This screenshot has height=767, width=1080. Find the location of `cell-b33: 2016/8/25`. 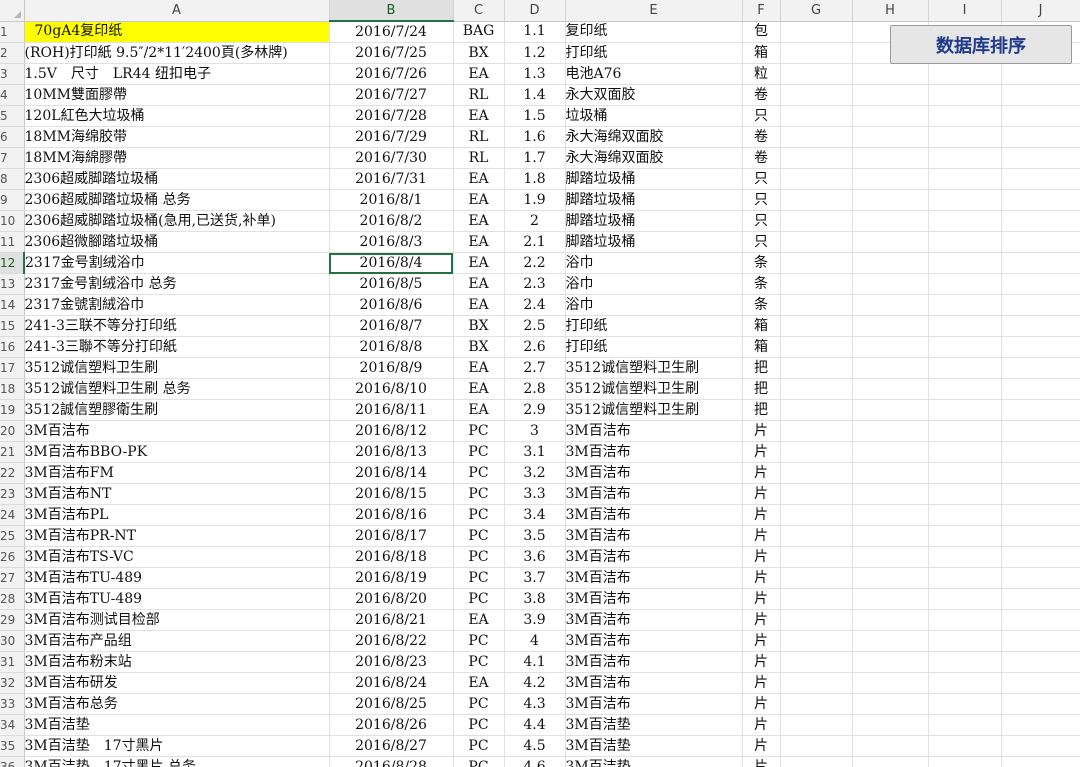

cell-b33: 2016/8/25 is located at coordinates (391, 704).